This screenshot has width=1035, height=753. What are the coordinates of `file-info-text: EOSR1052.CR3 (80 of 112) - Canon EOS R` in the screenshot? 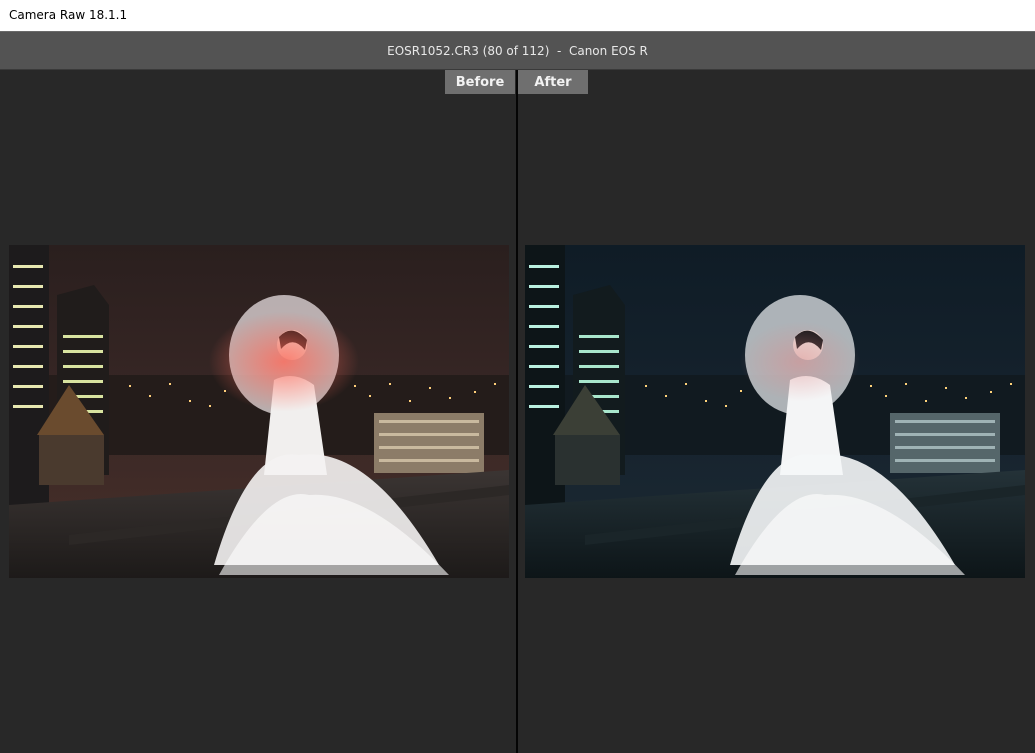 It's located at (517, 50).